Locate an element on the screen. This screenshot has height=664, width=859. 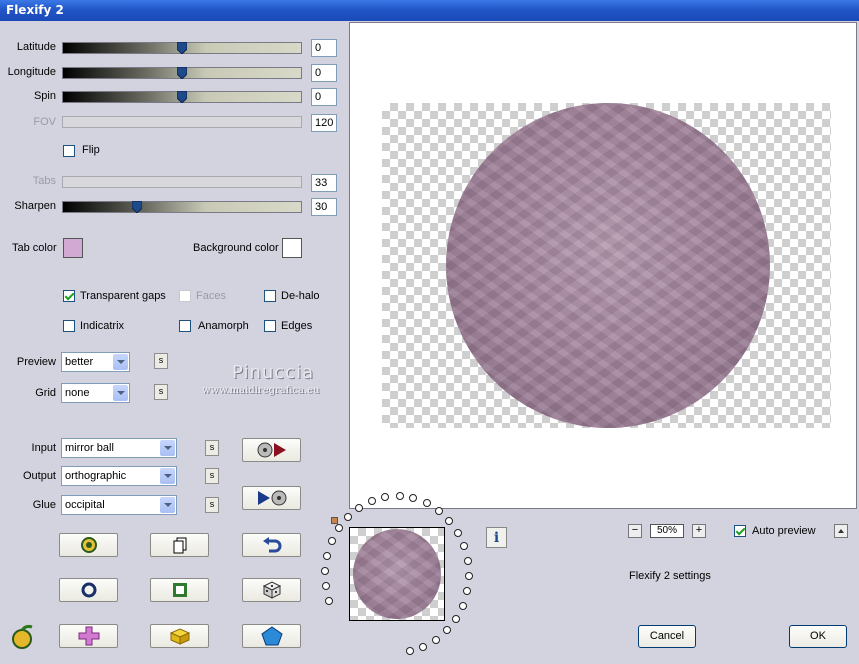
indicatrix-checkbox is located at coordinates (69, 326).